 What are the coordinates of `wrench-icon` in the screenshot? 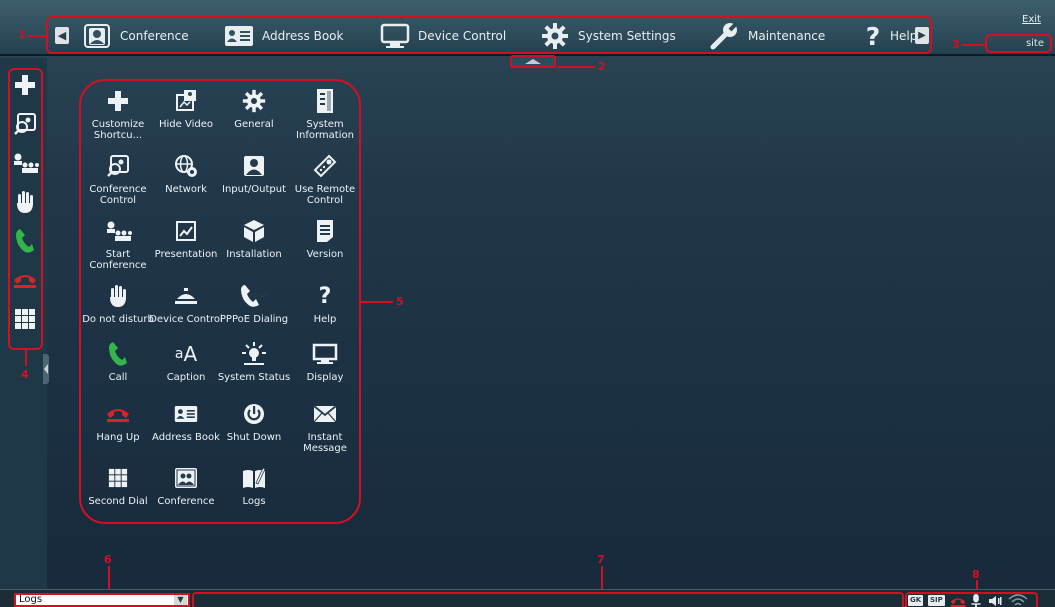 It's located at (725, 36).